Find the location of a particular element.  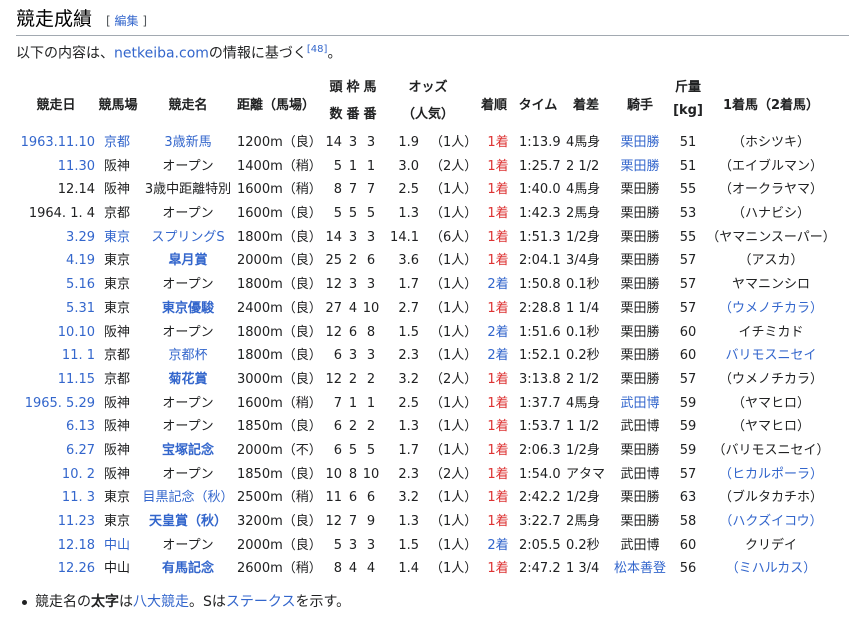

cell-dist: 1400m（稍） is located at coordinates (279, 166).